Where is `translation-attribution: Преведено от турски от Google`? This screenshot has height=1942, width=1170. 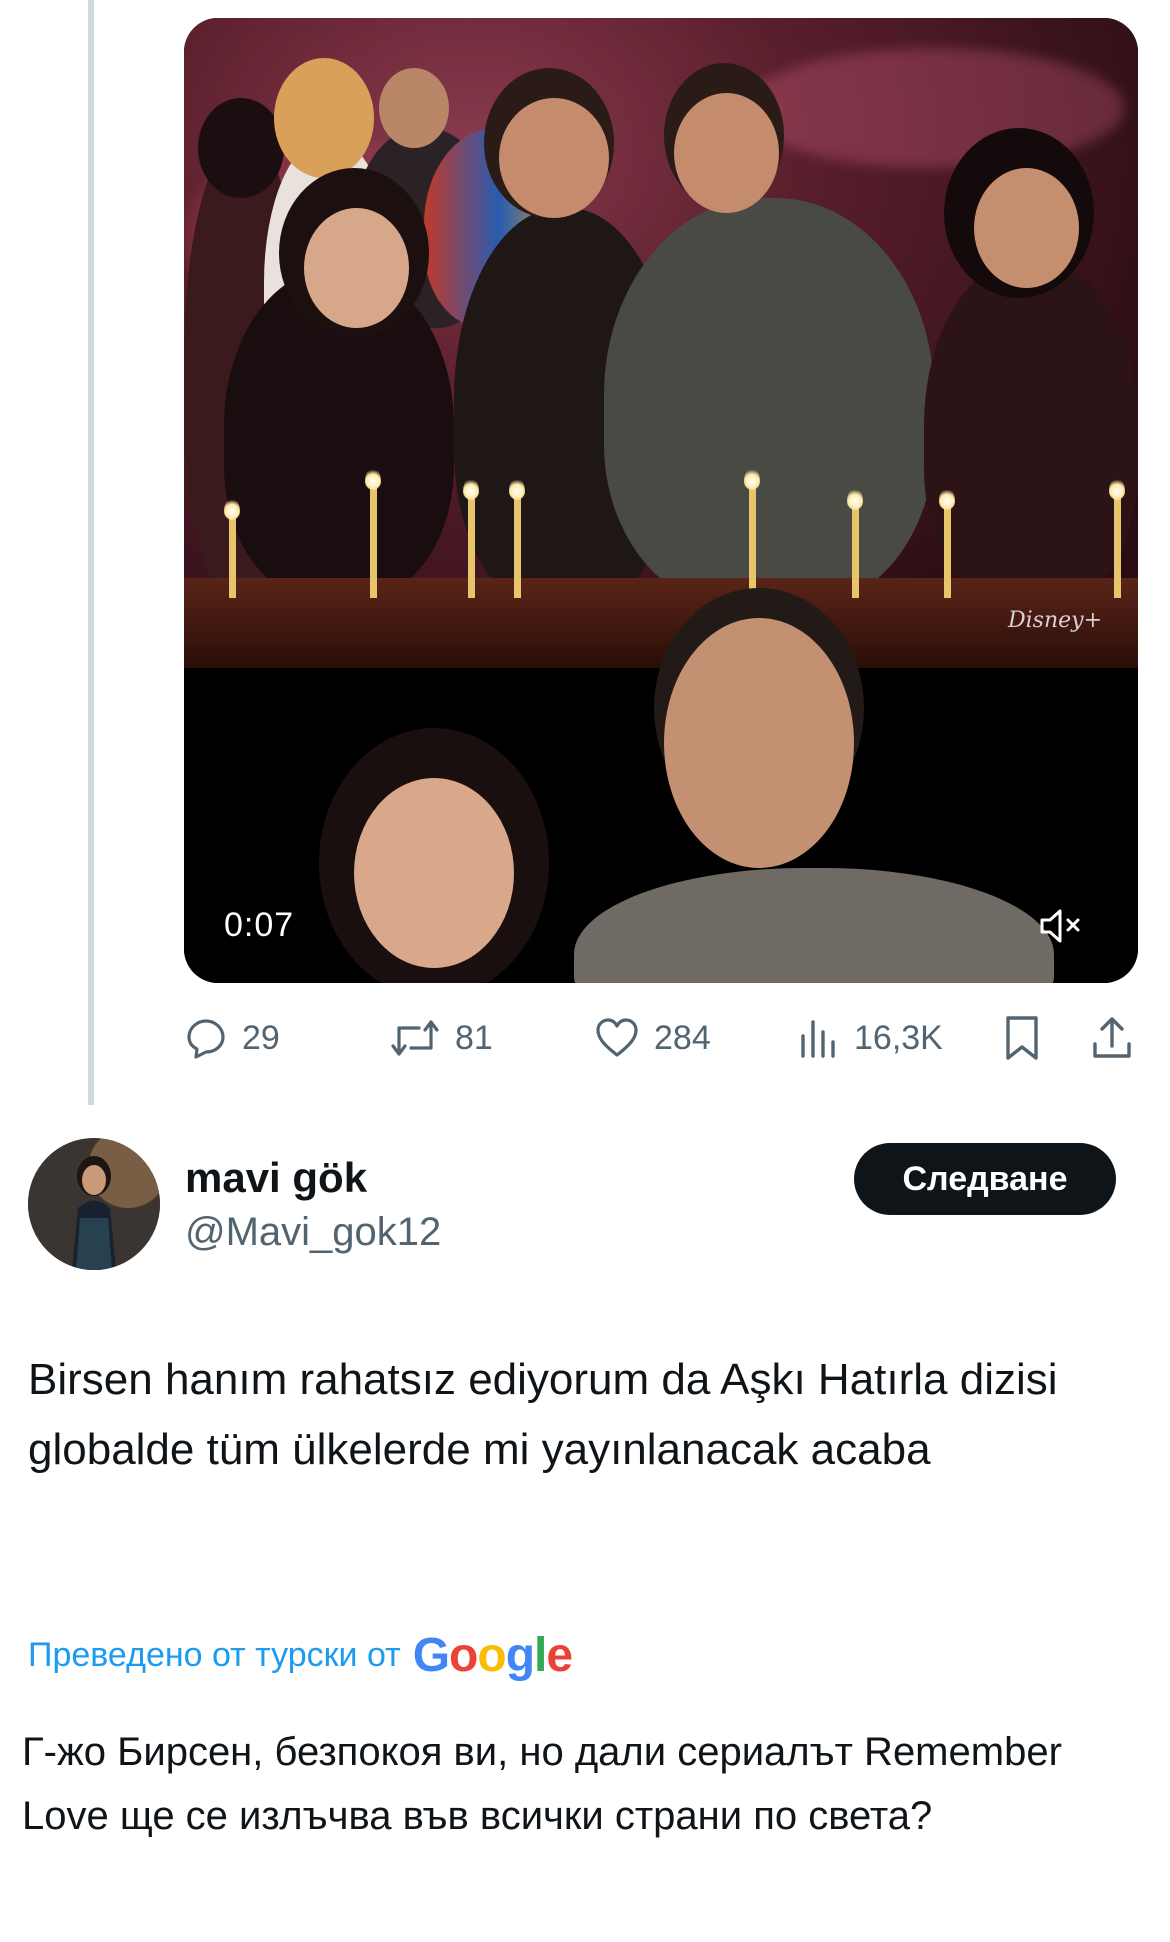 translation-attribution: Преведено от турски от Google is located at coordinates (300, 1655).